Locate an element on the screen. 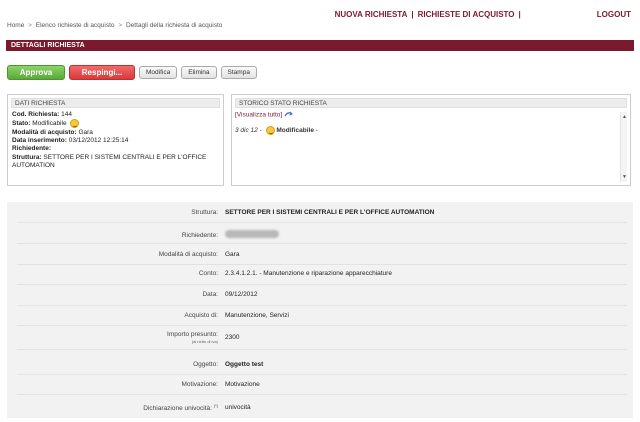  breadcrumb-home: Home is located at coordinates (15, 25).